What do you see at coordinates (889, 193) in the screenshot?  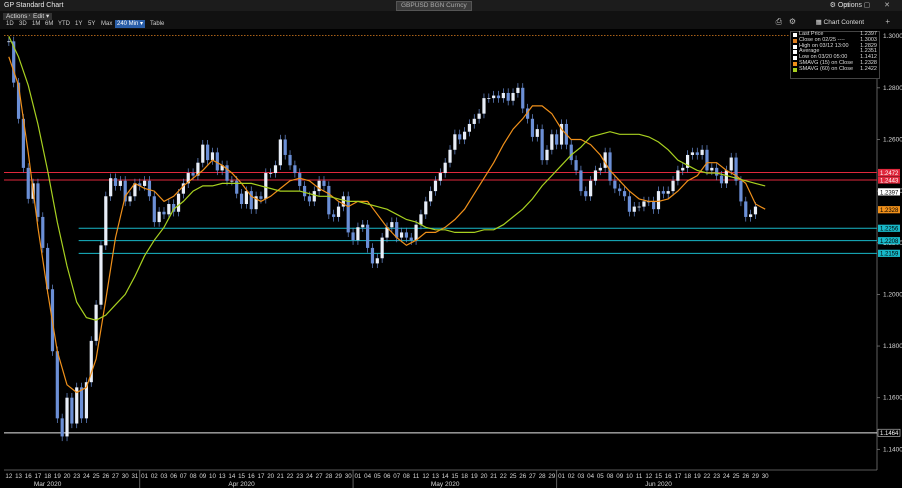 I see `level-badge-label: 1.2397` at bounding box center [889, 193].